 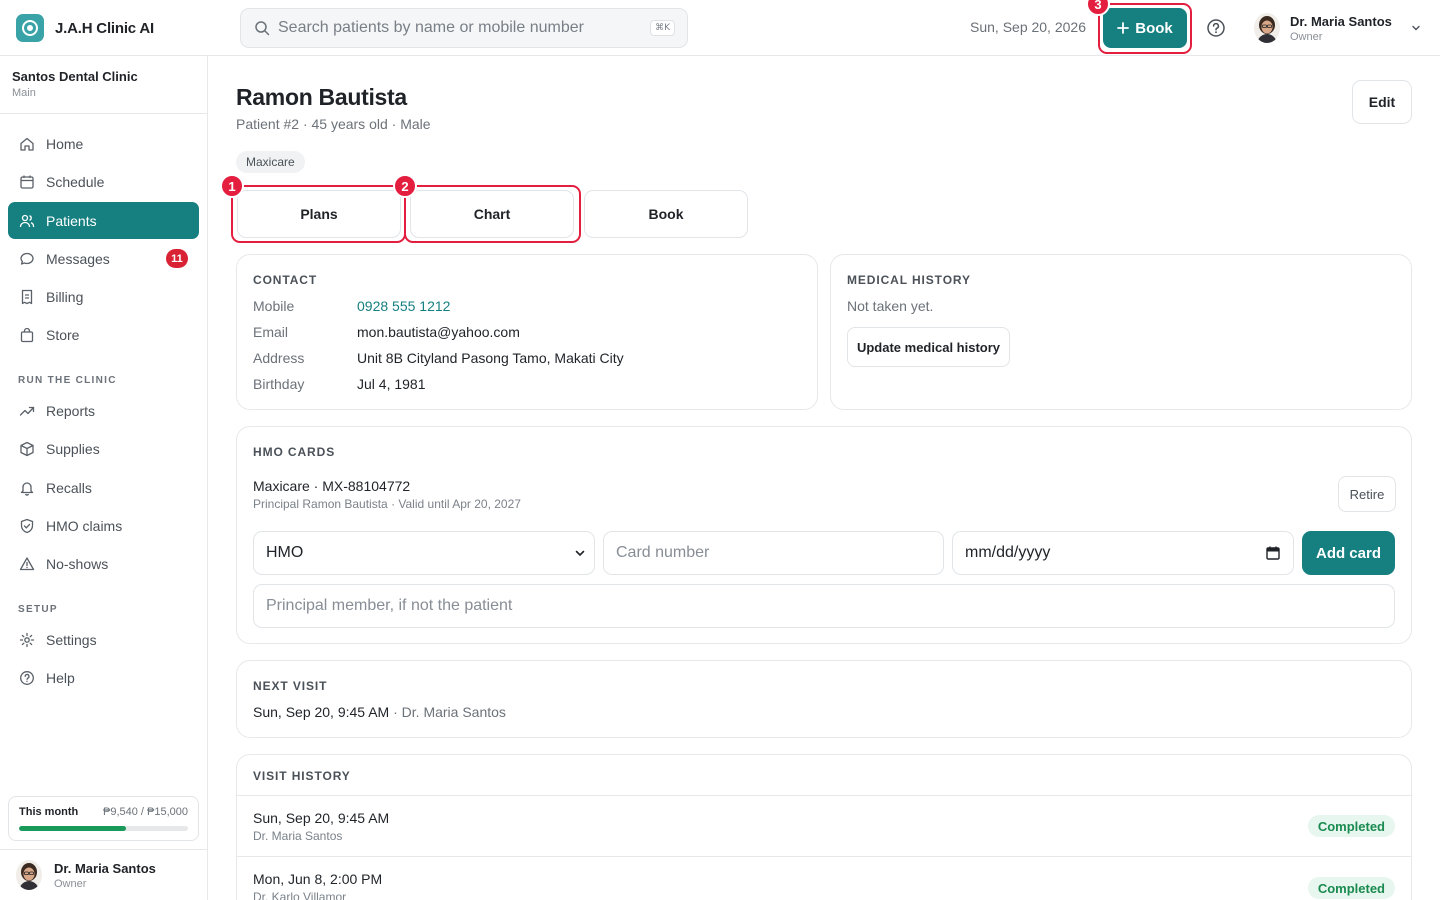 What do you see at coordinates (103, 410) in the screenshot?
I see `sidebar-item-reports: Reports` at bounding box center [103, 410].